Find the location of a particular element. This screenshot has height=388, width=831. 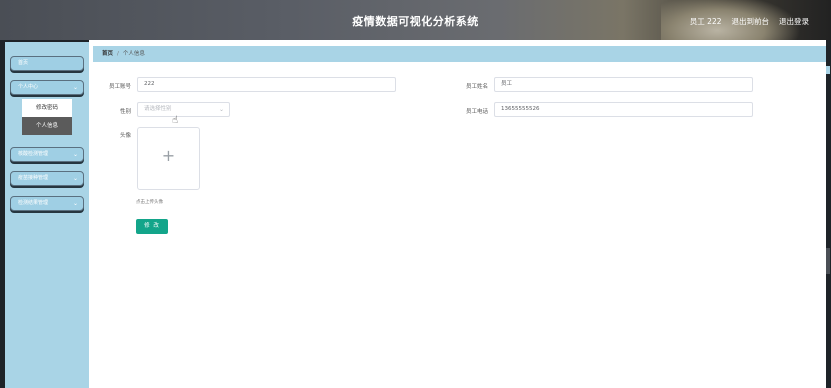

sidebar-item-label: 核酸检测管理 is located at coordinates (33, 154).